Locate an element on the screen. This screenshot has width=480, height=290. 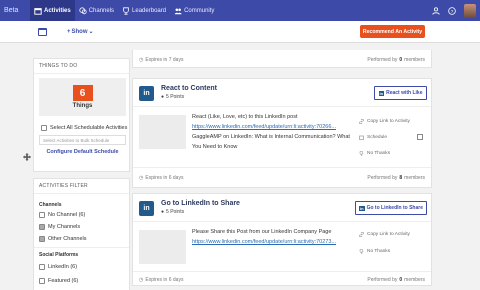
calendar-view-icon is located at coordinates (42, 31).